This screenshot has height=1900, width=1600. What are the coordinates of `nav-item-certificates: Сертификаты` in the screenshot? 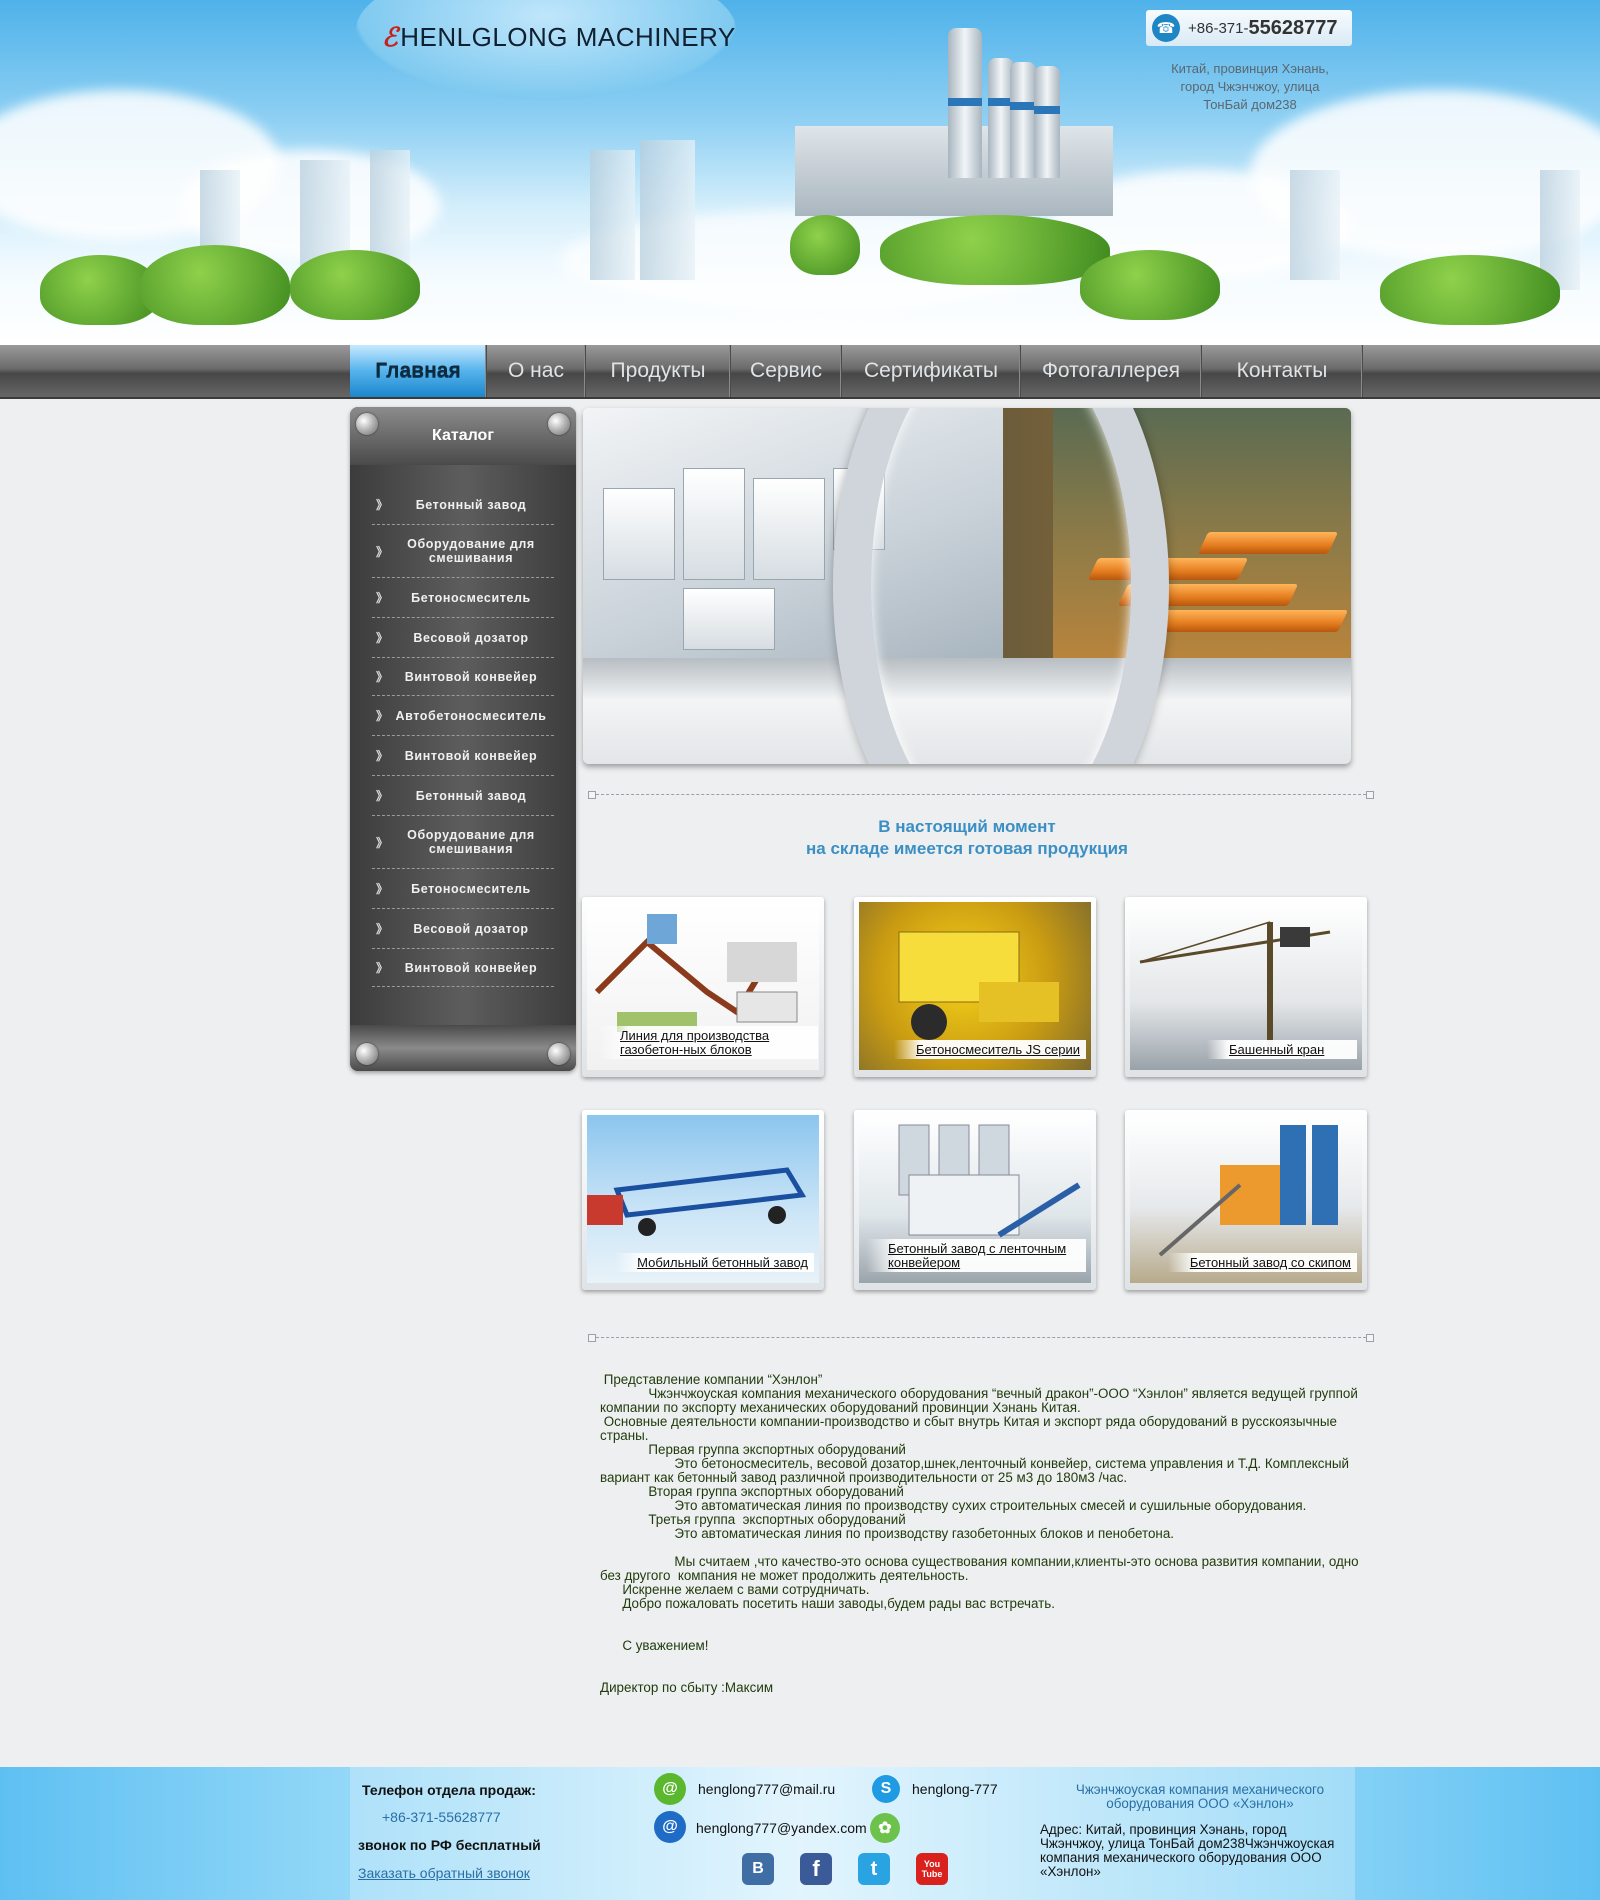 It's located at (931, 371).